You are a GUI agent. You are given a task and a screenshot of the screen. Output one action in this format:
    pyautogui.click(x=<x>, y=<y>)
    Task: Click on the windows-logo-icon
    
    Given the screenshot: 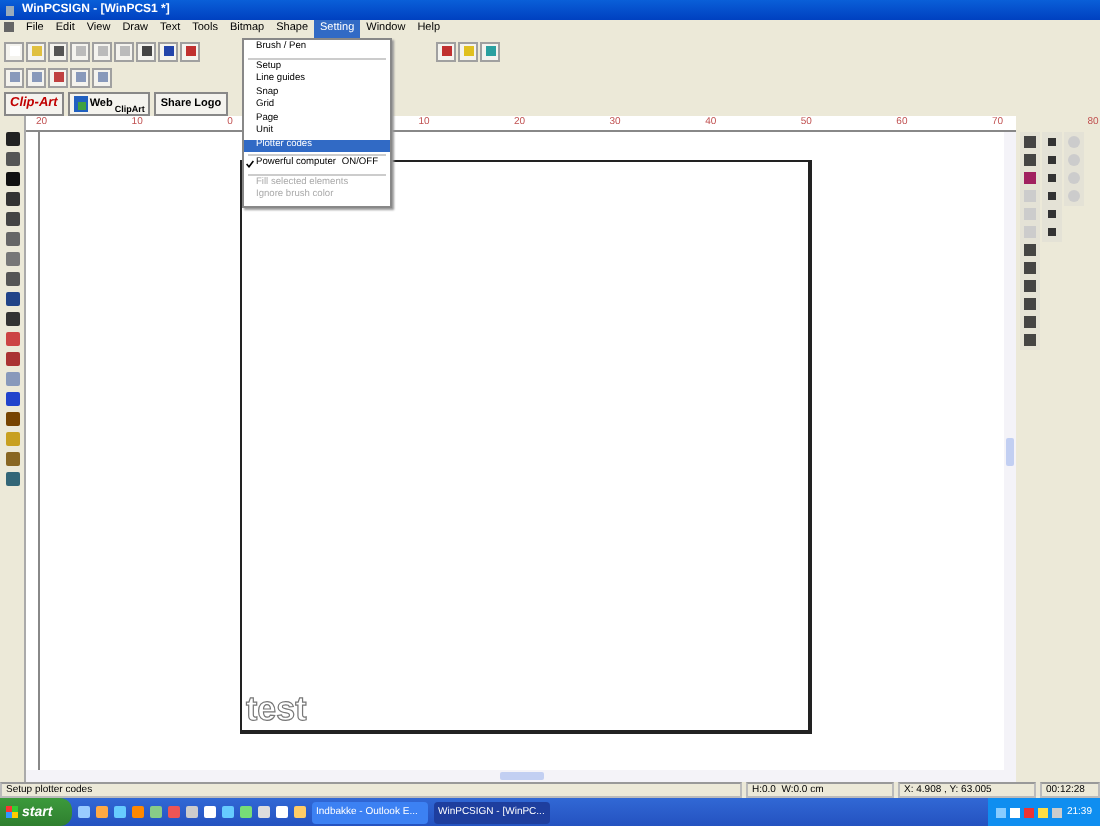 What is the action you would take?
    pyautogui.click(x=12, y=812)
    